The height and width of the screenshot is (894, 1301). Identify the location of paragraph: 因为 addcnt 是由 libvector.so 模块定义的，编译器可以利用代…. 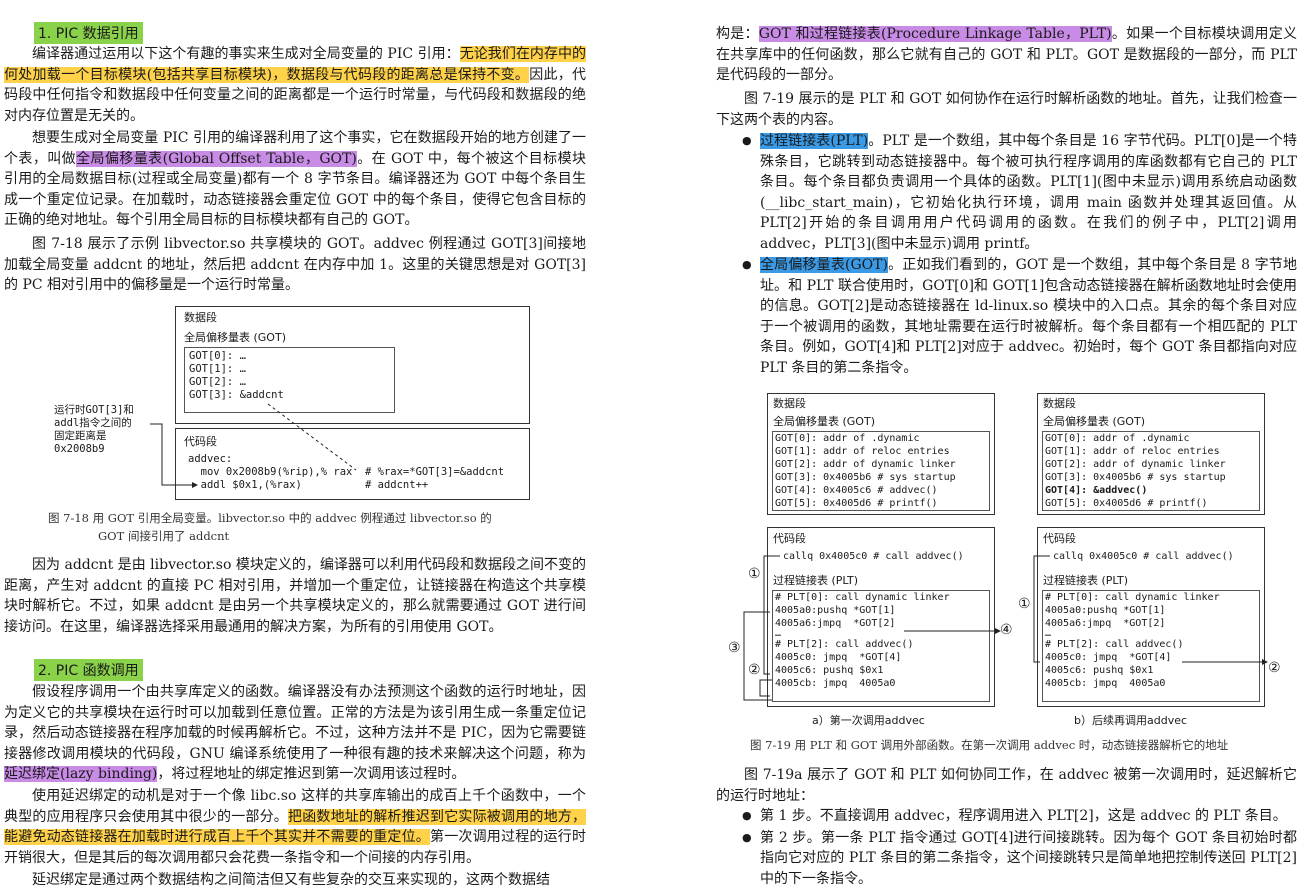
(295, 596).